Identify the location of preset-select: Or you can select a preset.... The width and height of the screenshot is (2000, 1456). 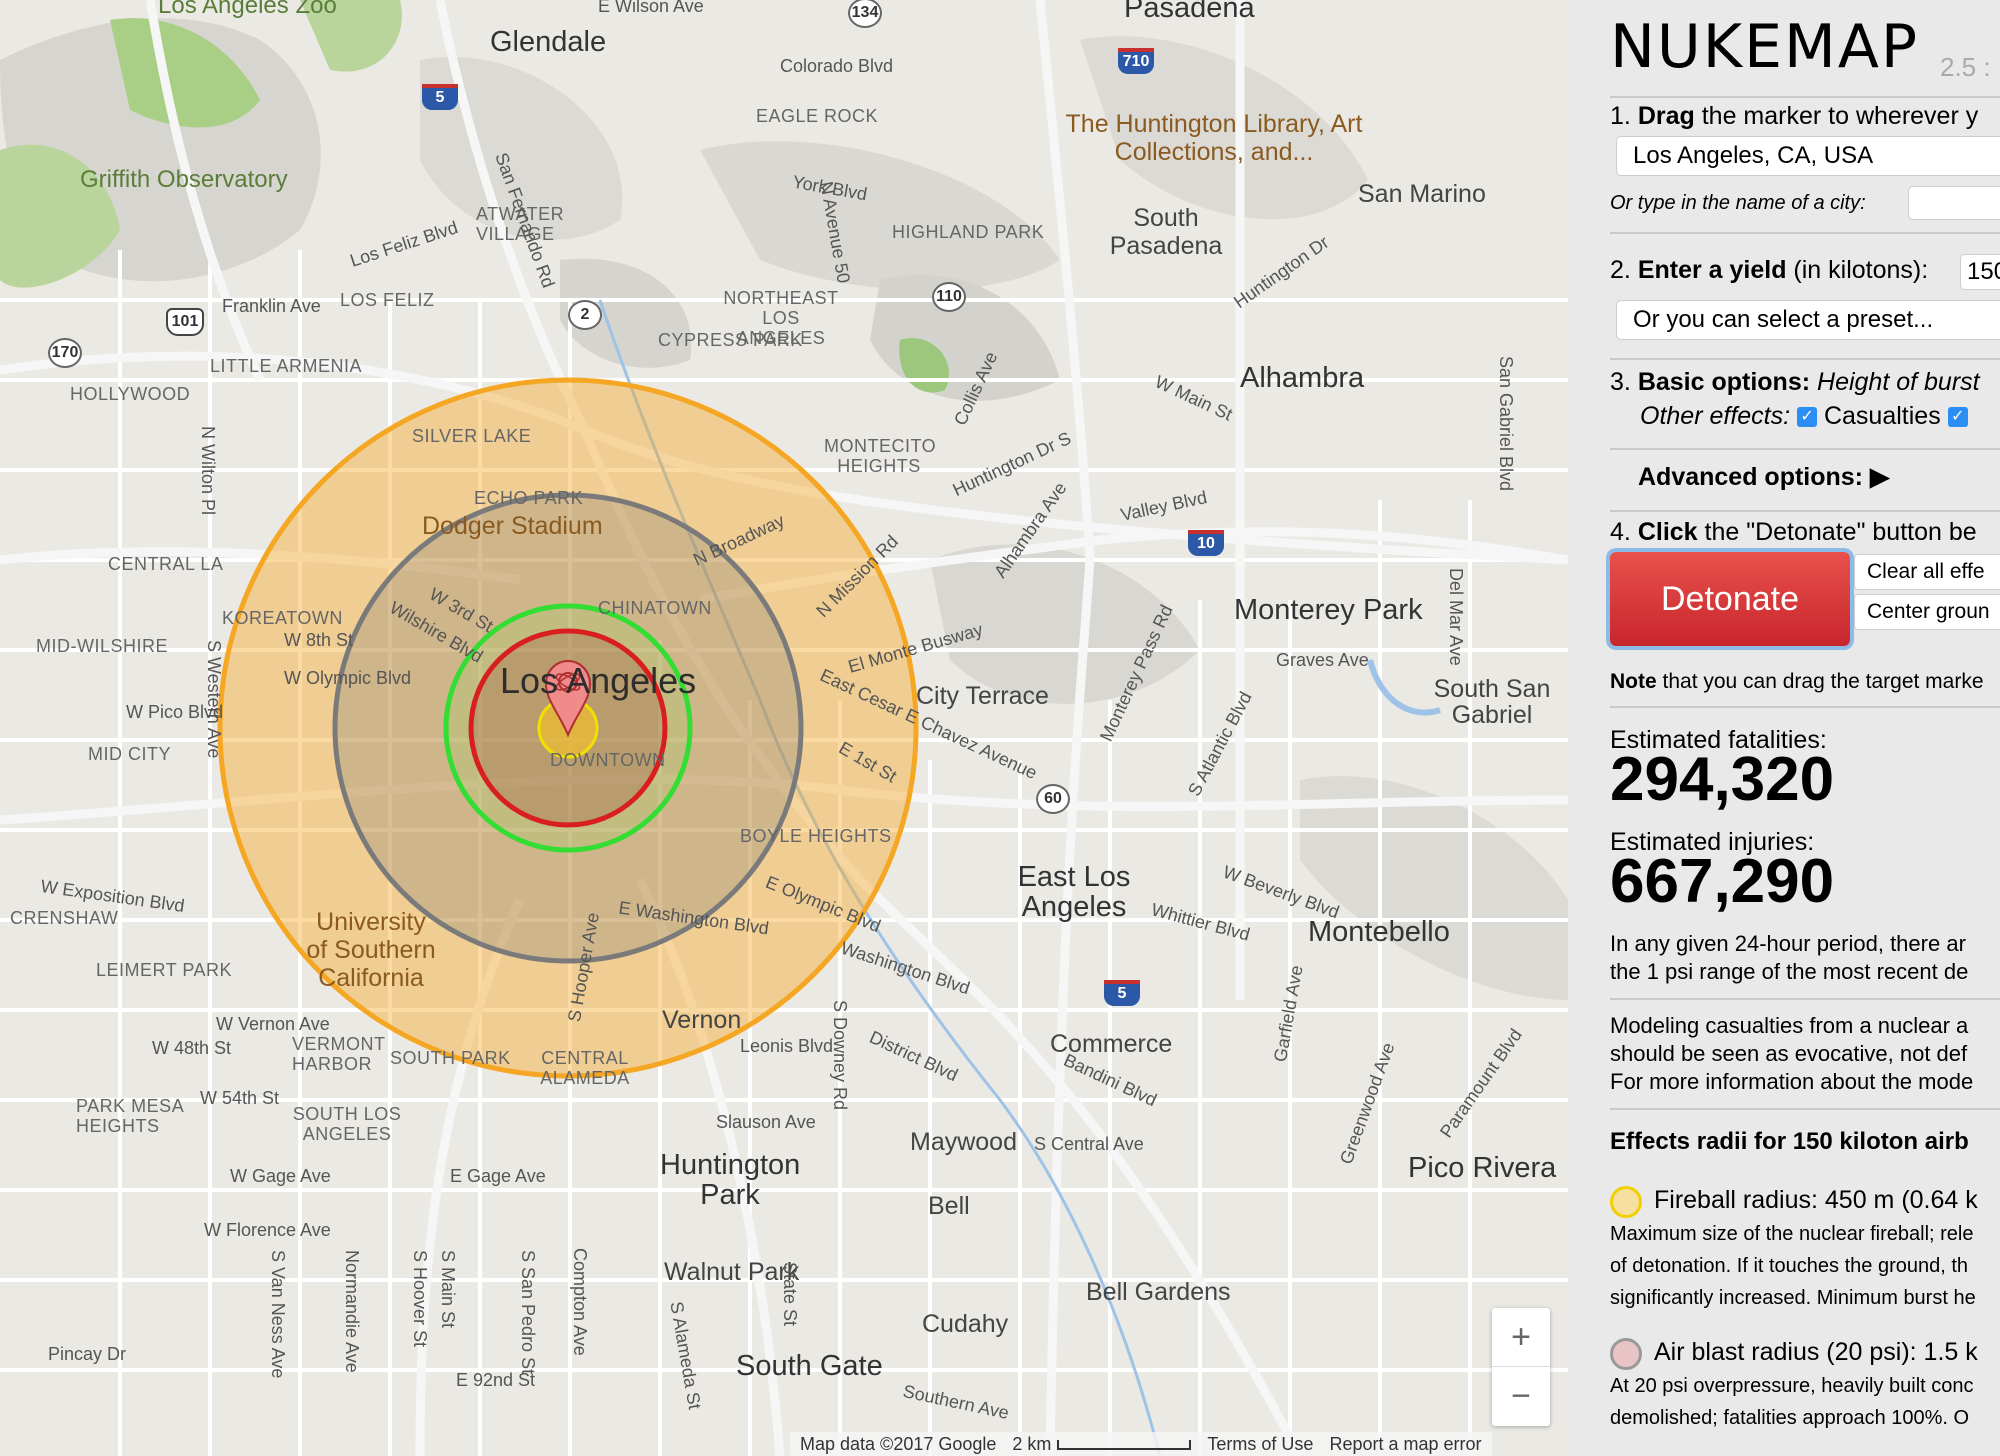
(1808, 320).